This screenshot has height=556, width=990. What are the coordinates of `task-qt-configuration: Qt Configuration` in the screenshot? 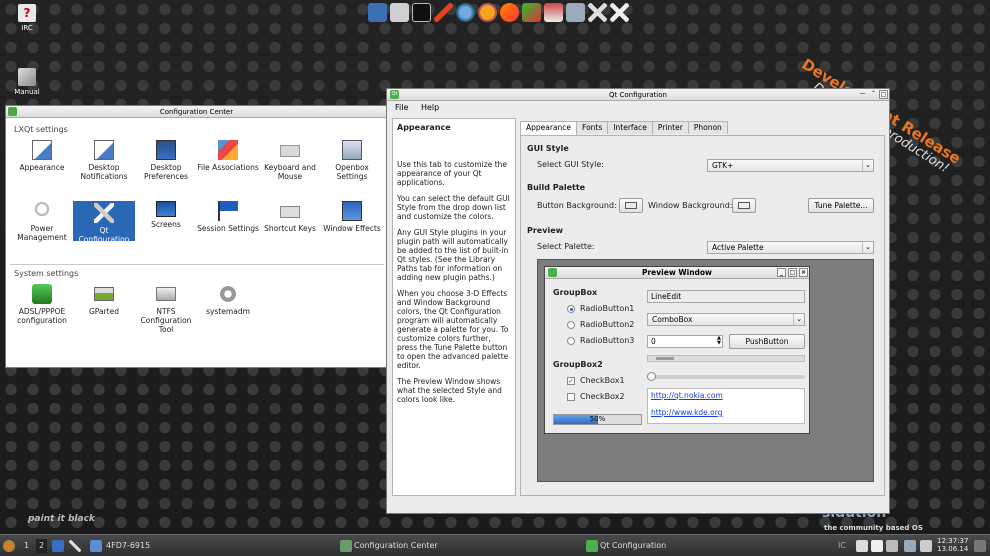 It's located at (633, 546).